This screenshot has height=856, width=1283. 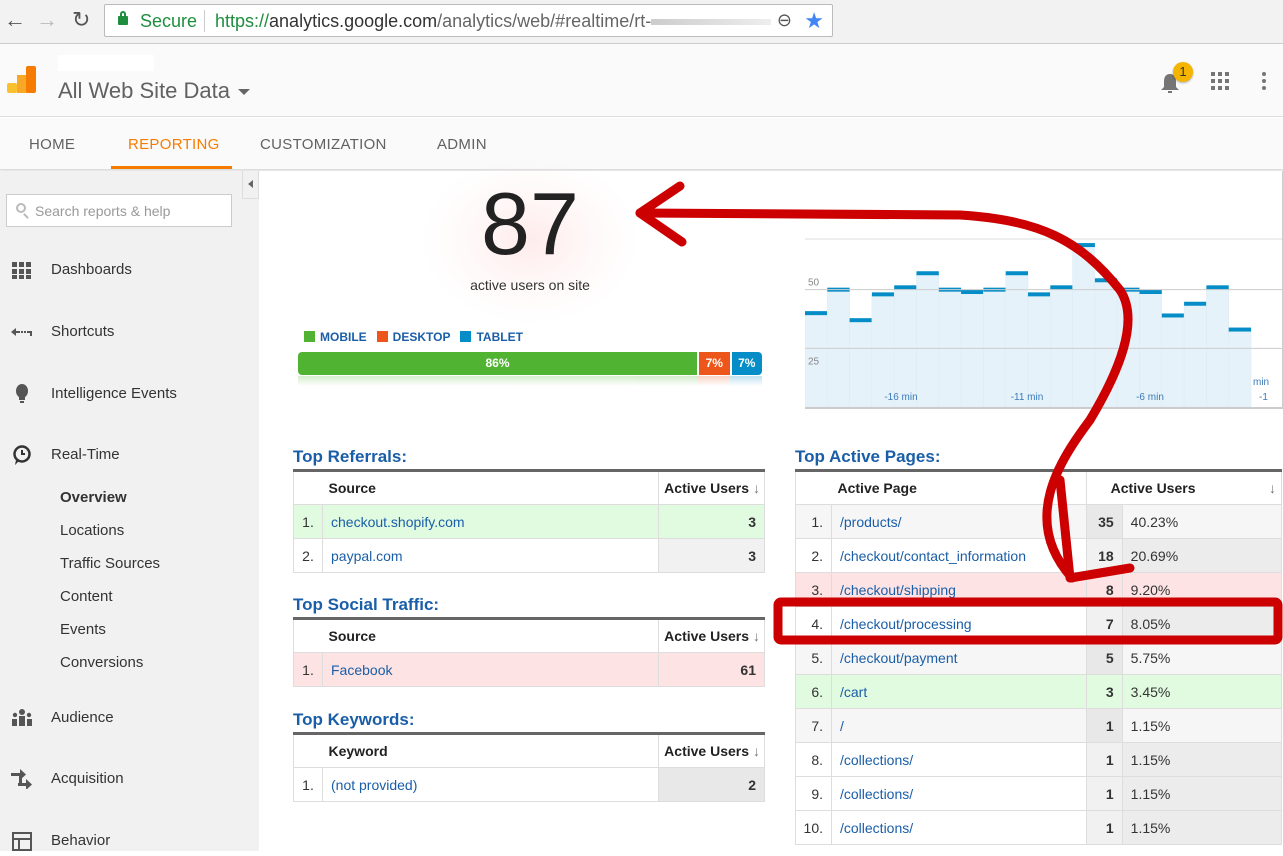 I want to click on active-users-percent: 9.20%, so click(x=1202, y=589).